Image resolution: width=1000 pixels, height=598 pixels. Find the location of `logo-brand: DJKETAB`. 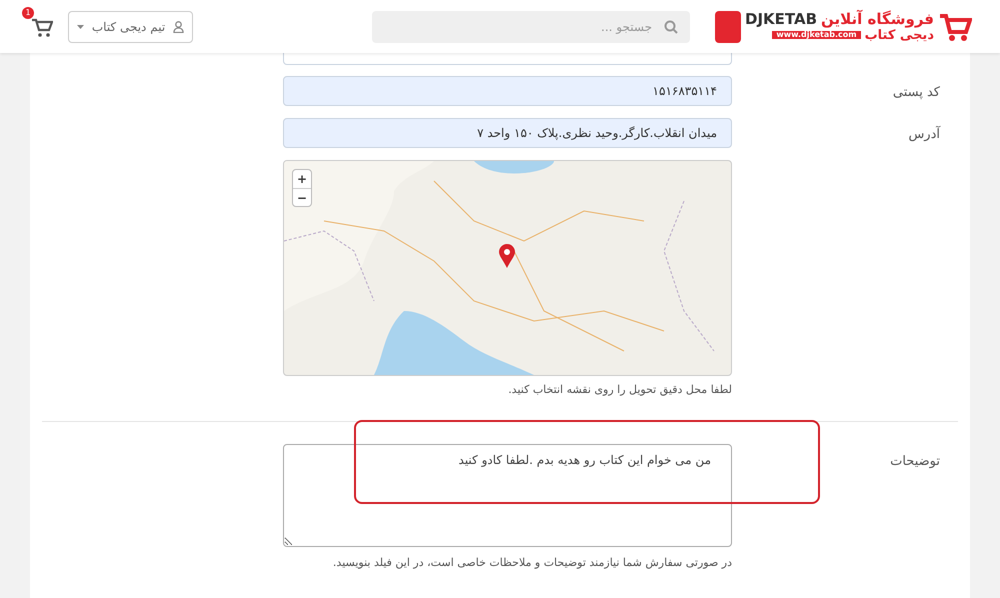

logo-brand: DJKETAB is located at coordinates (781, 19).